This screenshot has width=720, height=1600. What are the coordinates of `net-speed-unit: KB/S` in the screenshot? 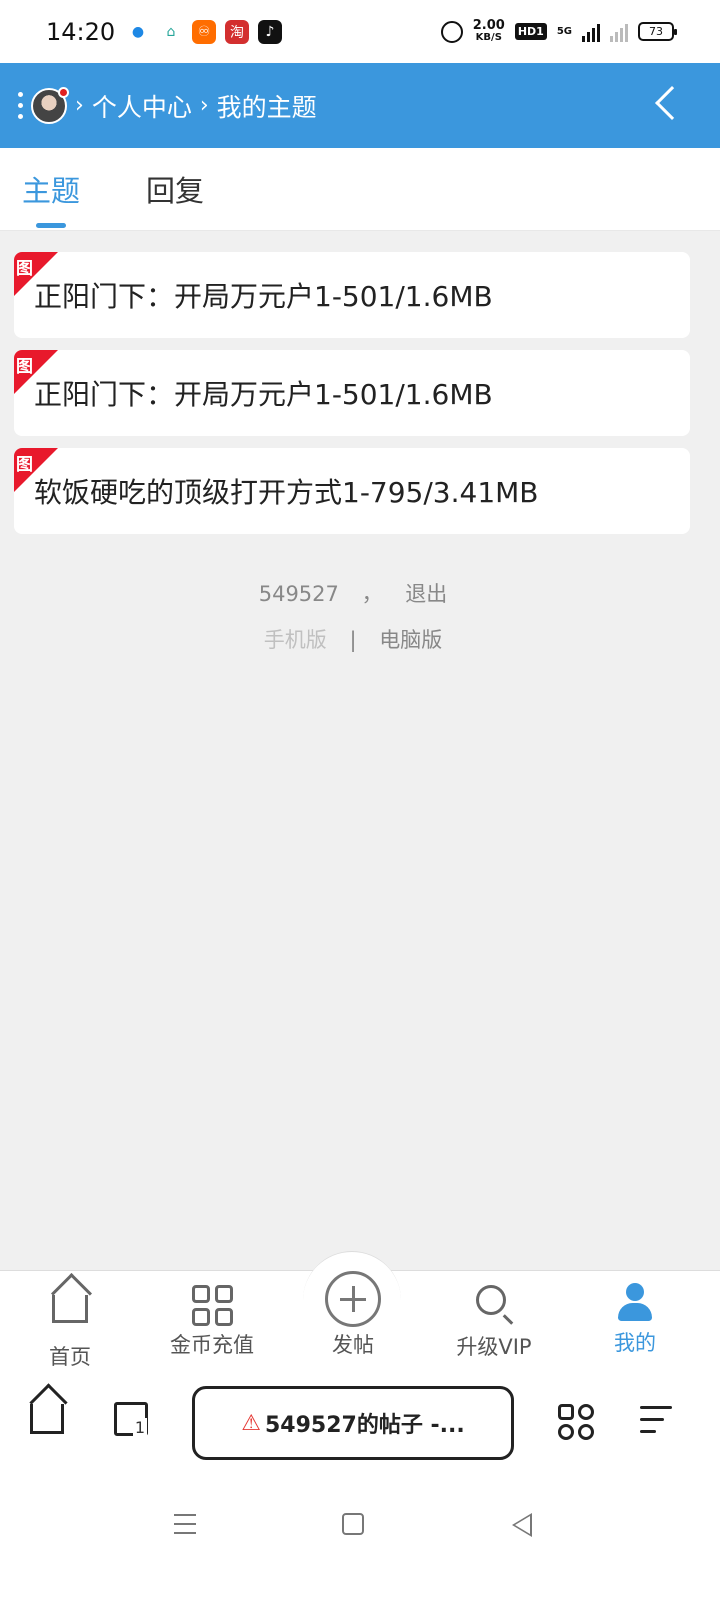 It's located at (488, 37).